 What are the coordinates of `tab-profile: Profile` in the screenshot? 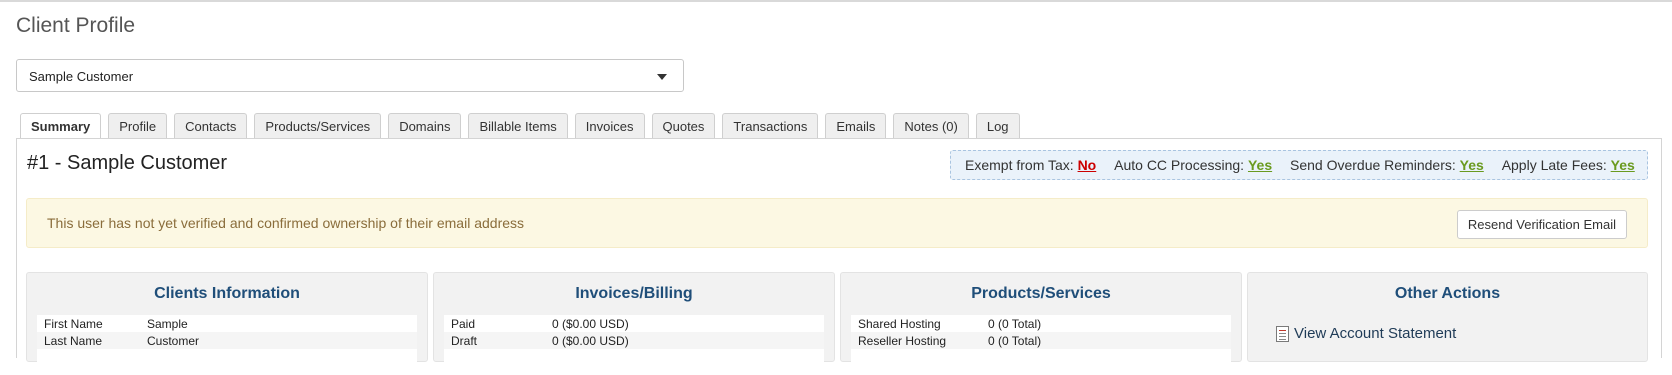 It's located at (138, 126).